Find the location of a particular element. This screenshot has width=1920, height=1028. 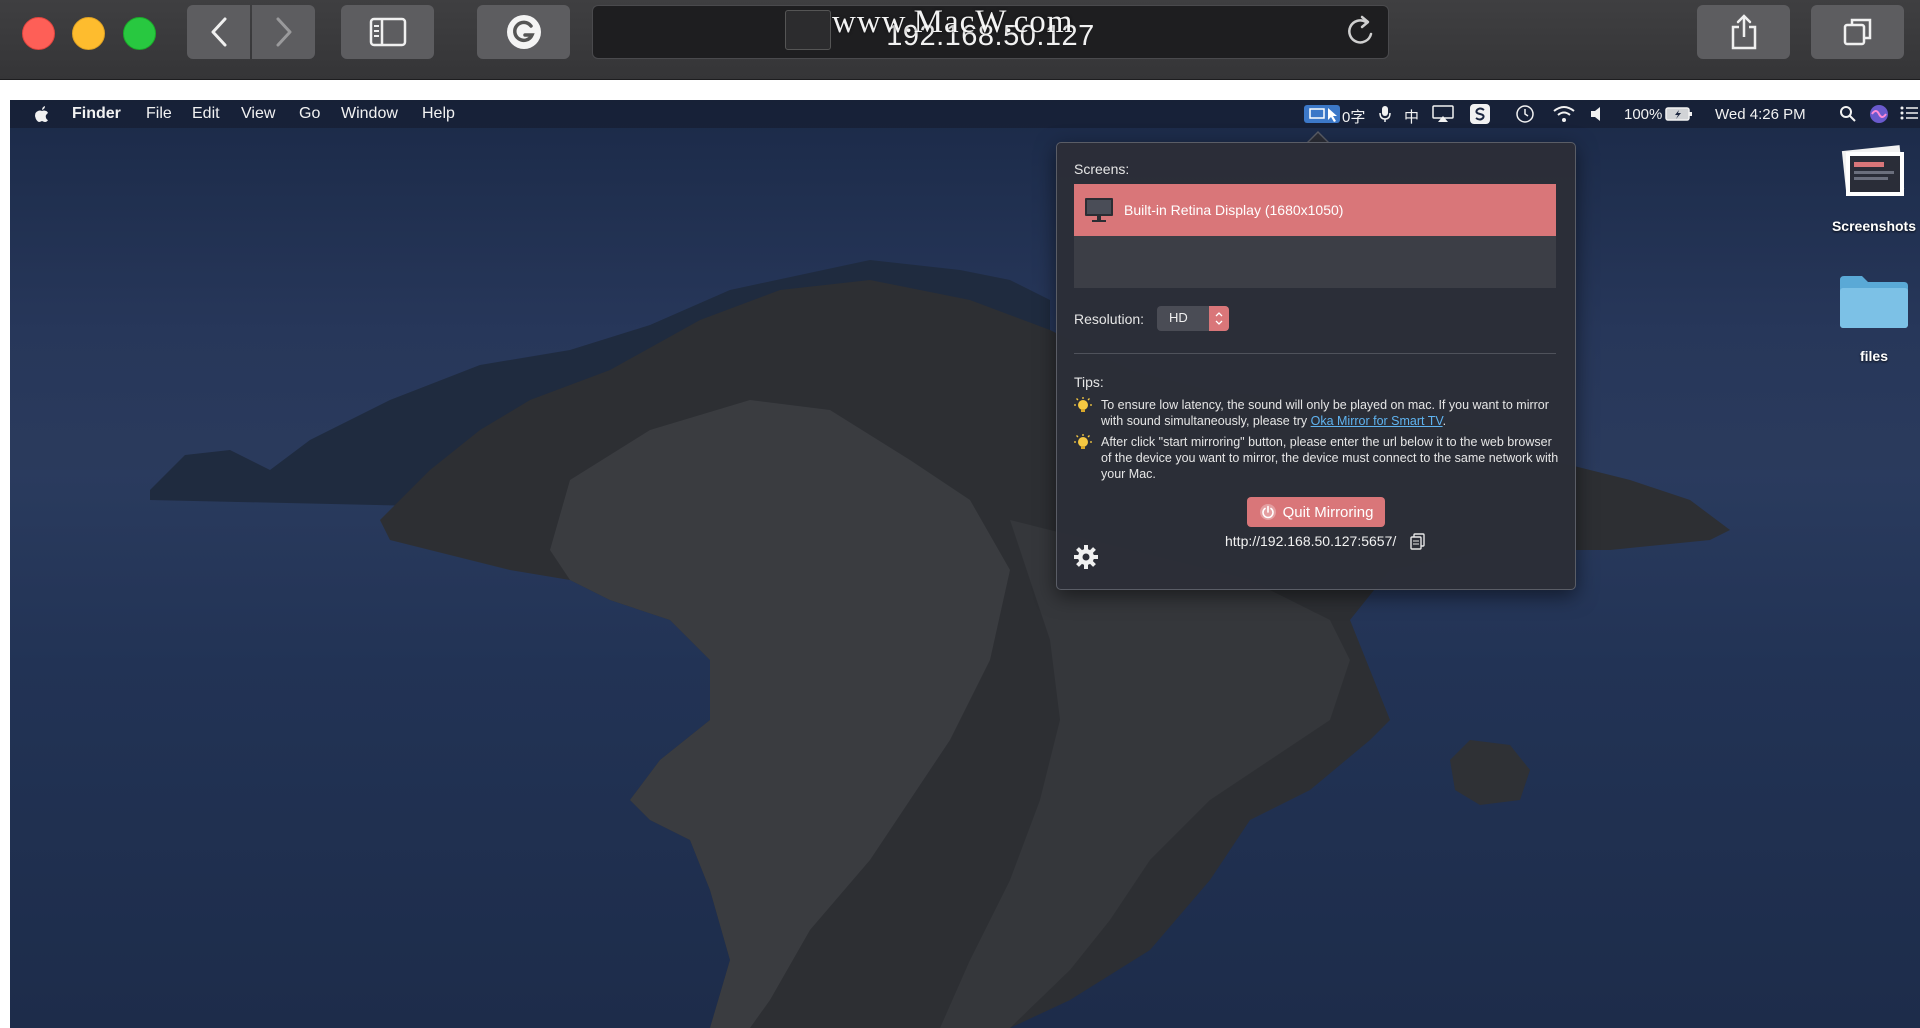

power-icon is located at coordinates (1267, 512).